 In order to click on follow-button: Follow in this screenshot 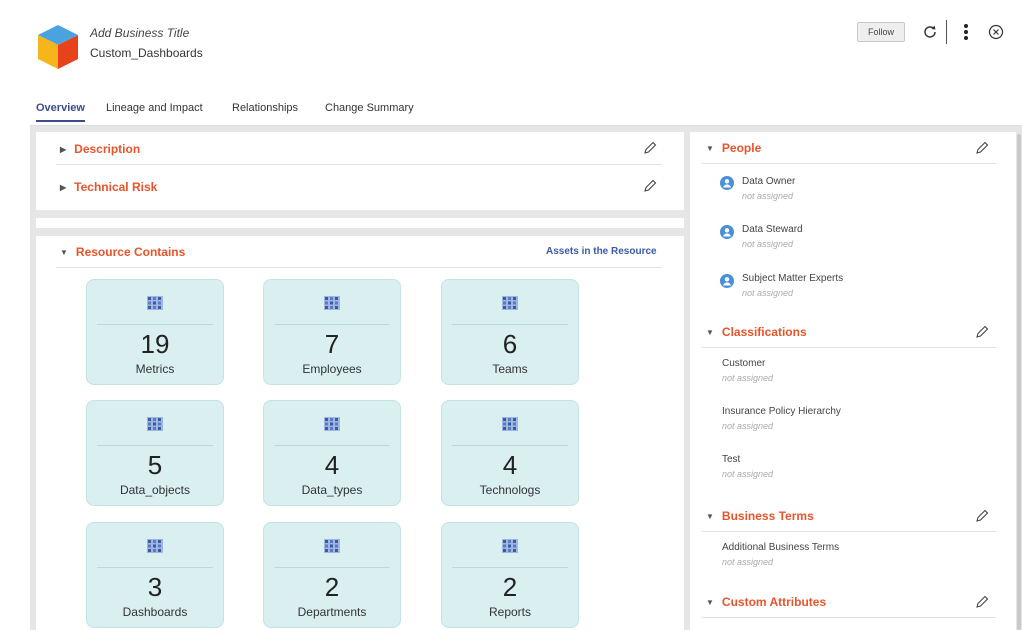, I will do `click(881, 32)`.